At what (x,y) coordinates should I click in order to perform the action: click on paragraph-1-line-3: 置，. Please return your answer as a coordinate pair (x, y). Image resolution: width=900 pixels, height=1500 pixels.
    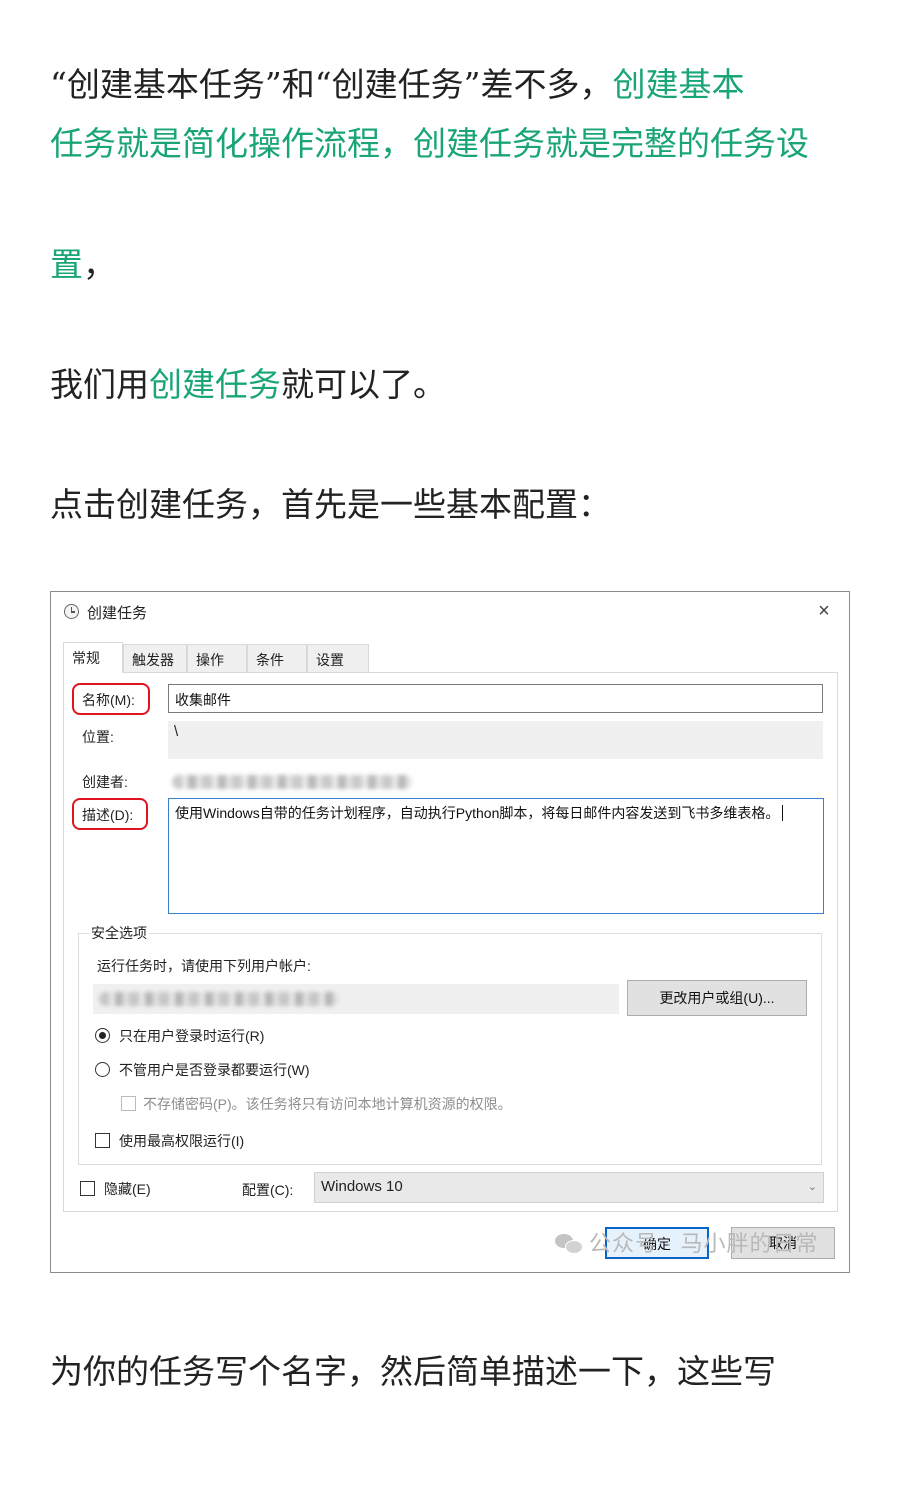
    Looking at the image, I should click on (450, 262).